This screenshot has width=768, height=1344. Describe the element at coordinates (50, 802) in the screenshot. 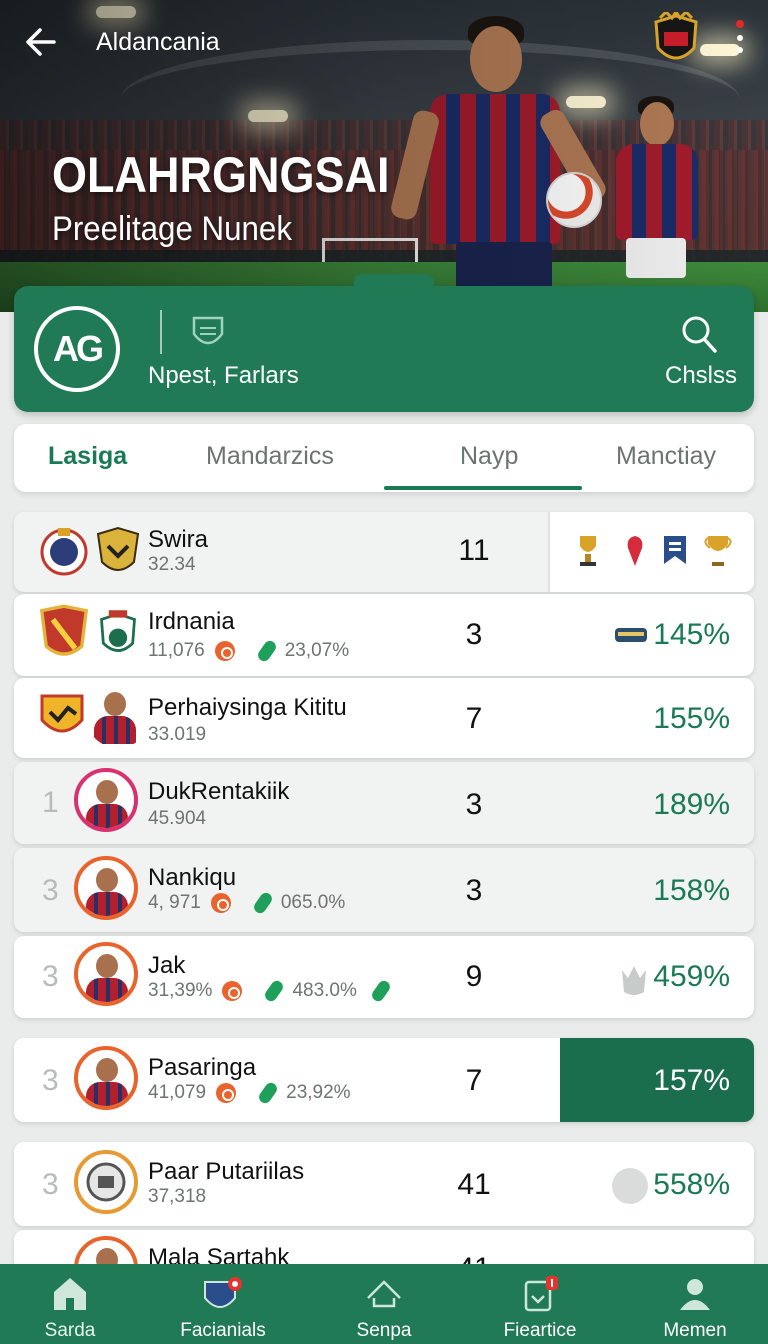

I see `rank-number: 1` at that location.